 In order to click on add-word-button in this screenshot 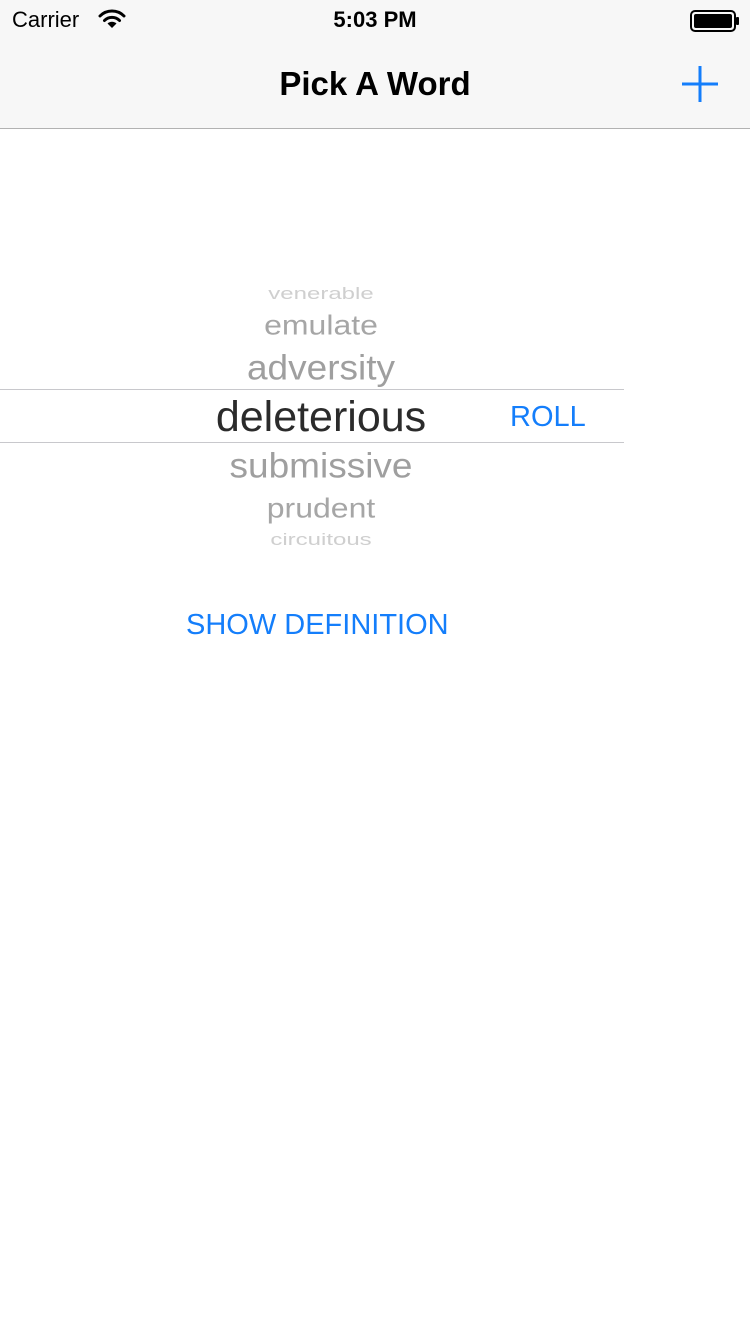, I will do `click(700, 84)`.